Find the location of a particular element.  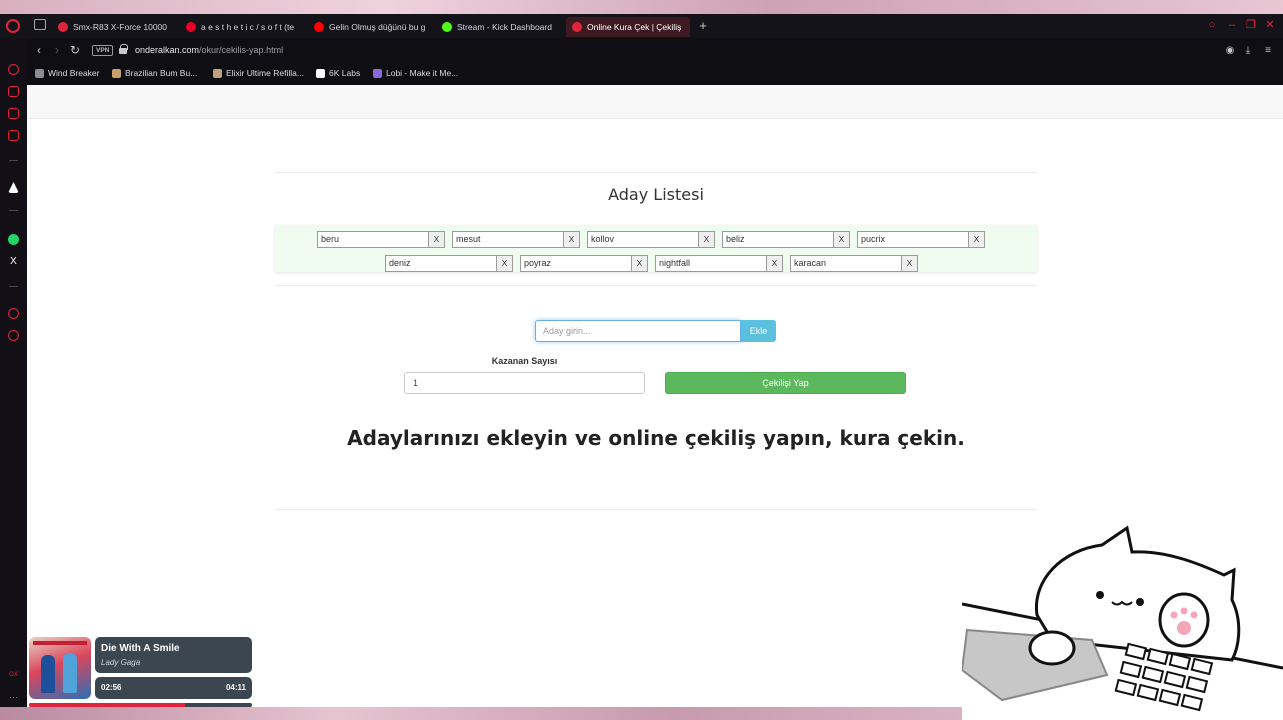

song-artist: Lady Gaga is located at coordinates (121, 662).